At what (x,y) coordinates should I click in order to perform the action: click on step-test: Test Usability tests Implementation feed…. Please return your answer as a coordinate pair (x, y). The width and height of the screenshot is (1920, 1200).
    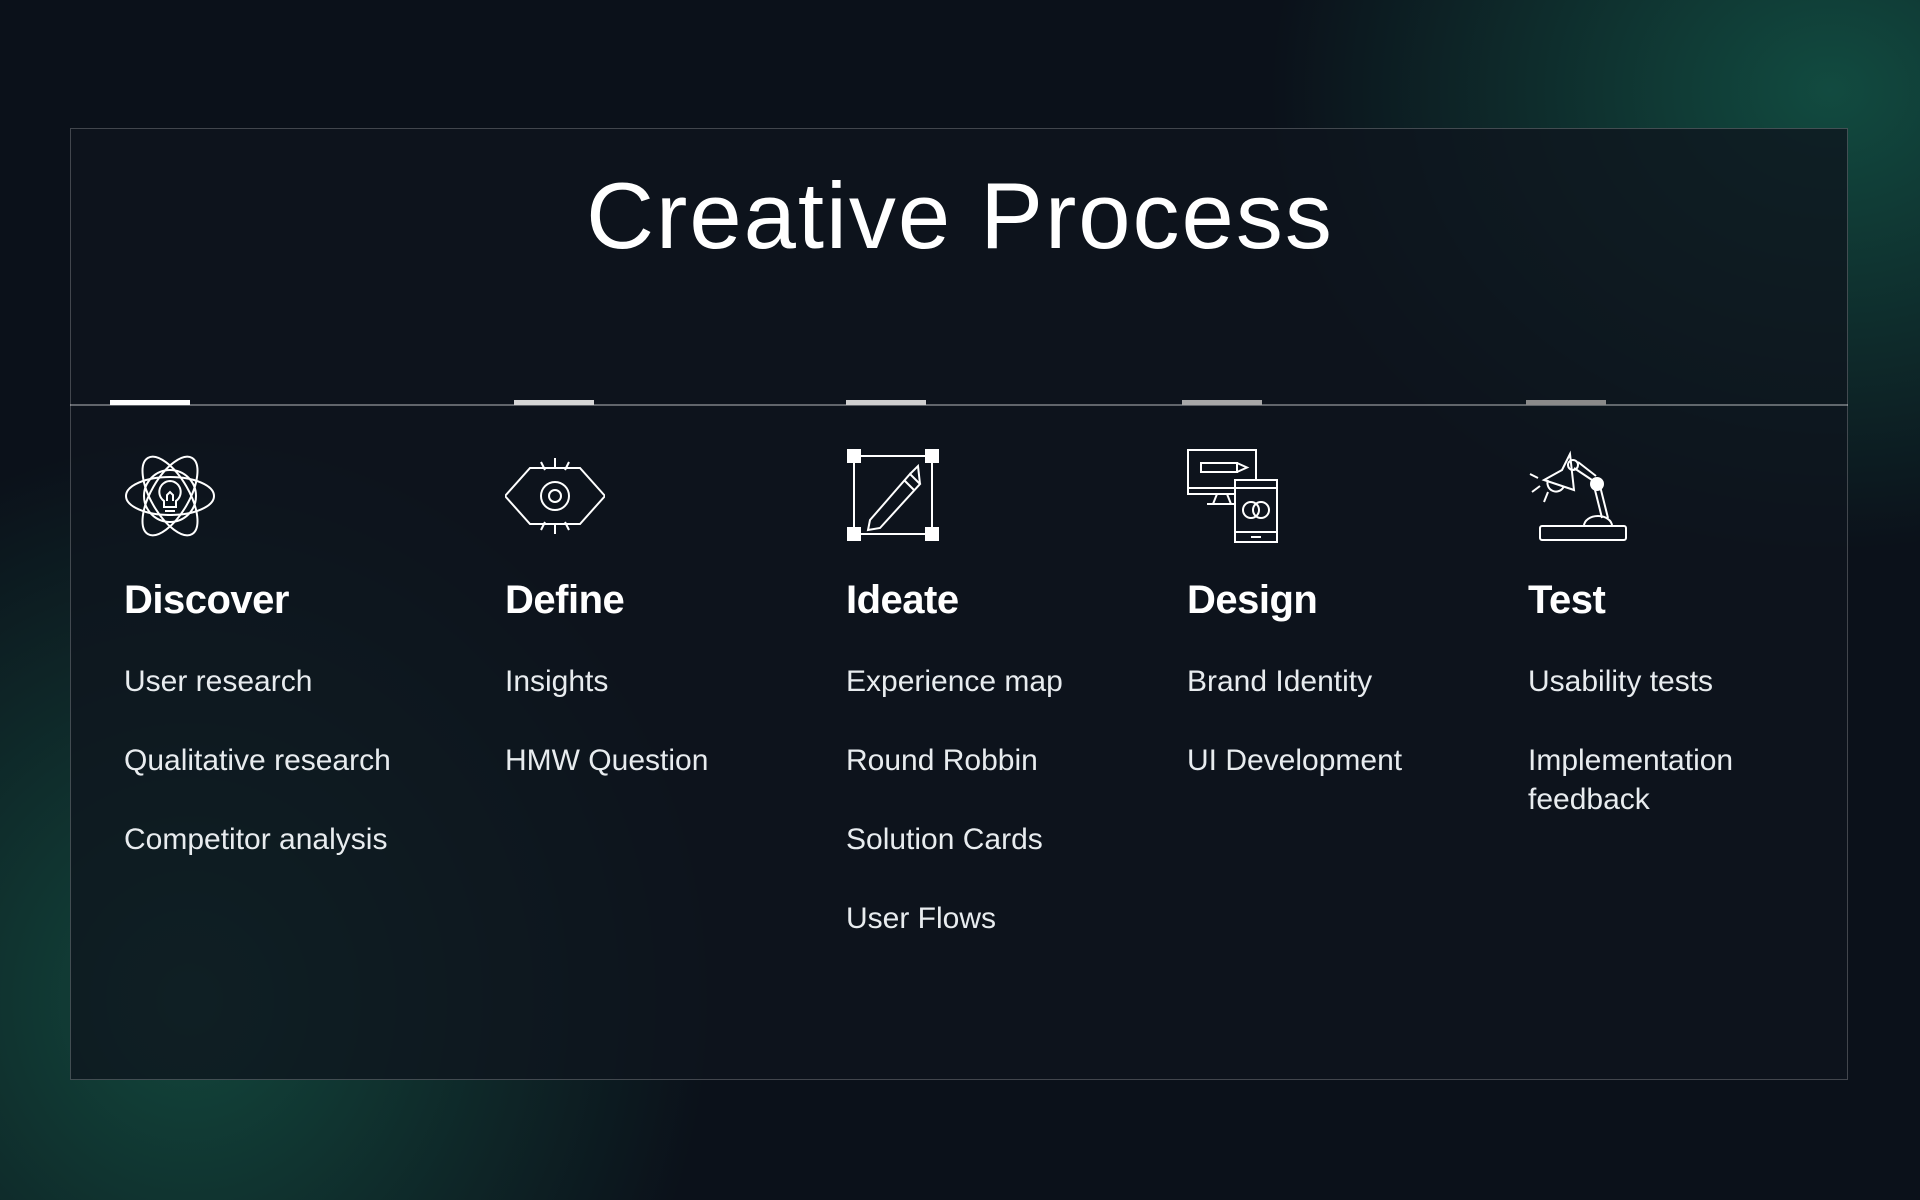
    Looking at the image, I should click on (1678, 653).